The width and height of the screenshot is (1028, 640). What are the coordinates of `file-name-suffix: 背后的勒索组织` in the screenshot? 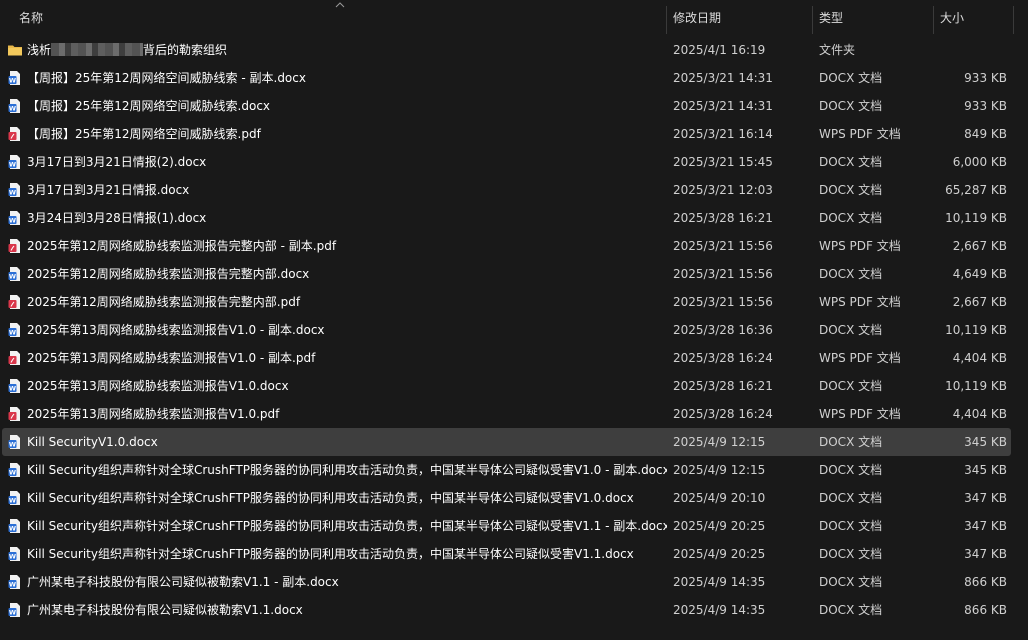 It's located at (185, 50).